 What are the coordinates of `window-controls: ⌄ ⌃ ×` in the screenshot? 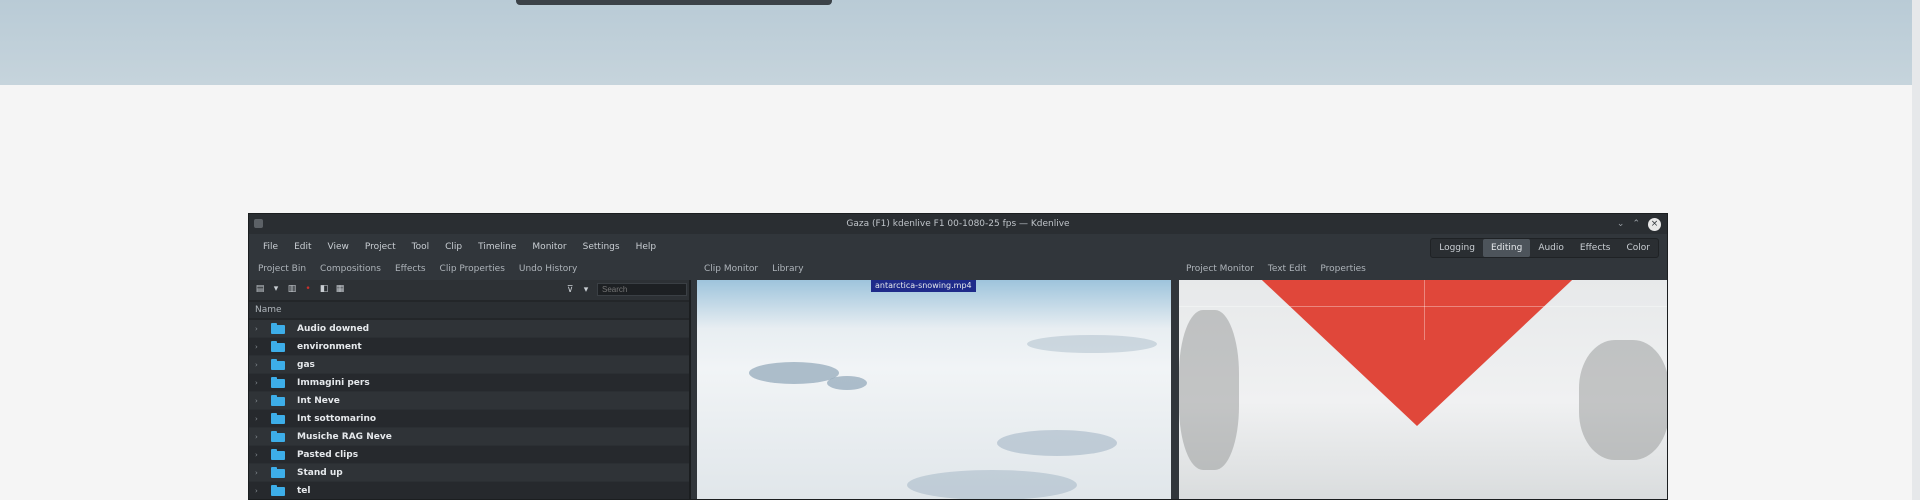 It's located at (1639, 224).